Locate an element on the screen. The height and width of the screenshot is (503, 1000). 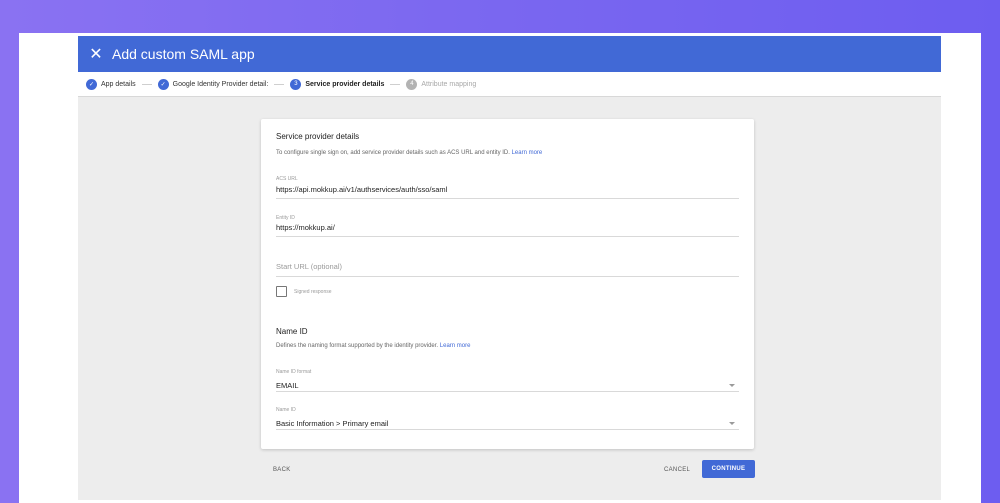
page-title: Add custom SAML app is located at coordinates (183, 54).